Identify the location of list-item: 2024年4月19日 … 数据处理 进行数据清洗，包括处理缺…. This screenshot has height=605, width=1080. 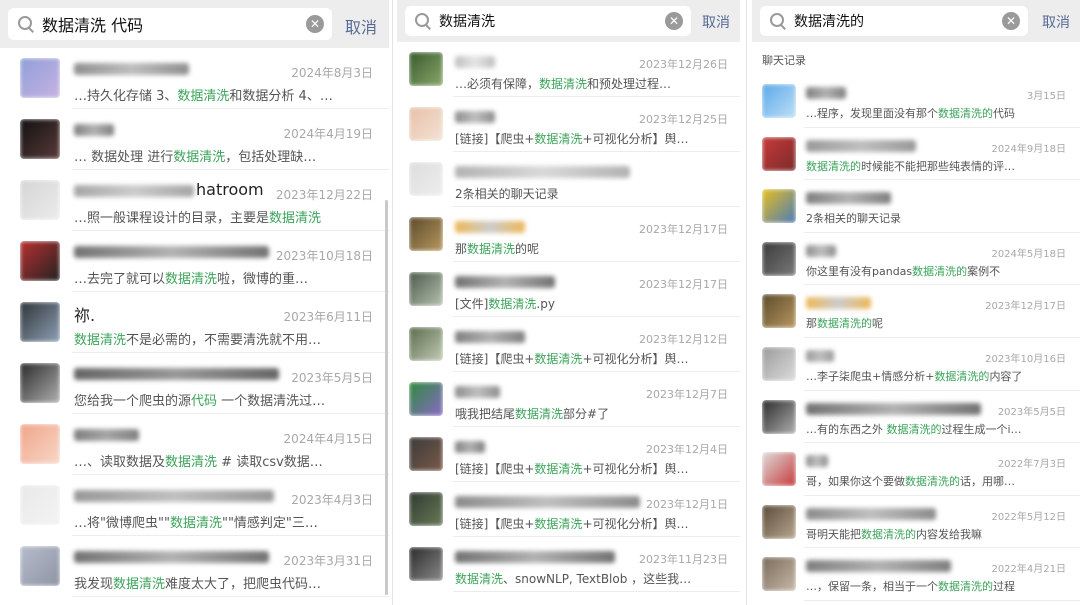
(194, 139).